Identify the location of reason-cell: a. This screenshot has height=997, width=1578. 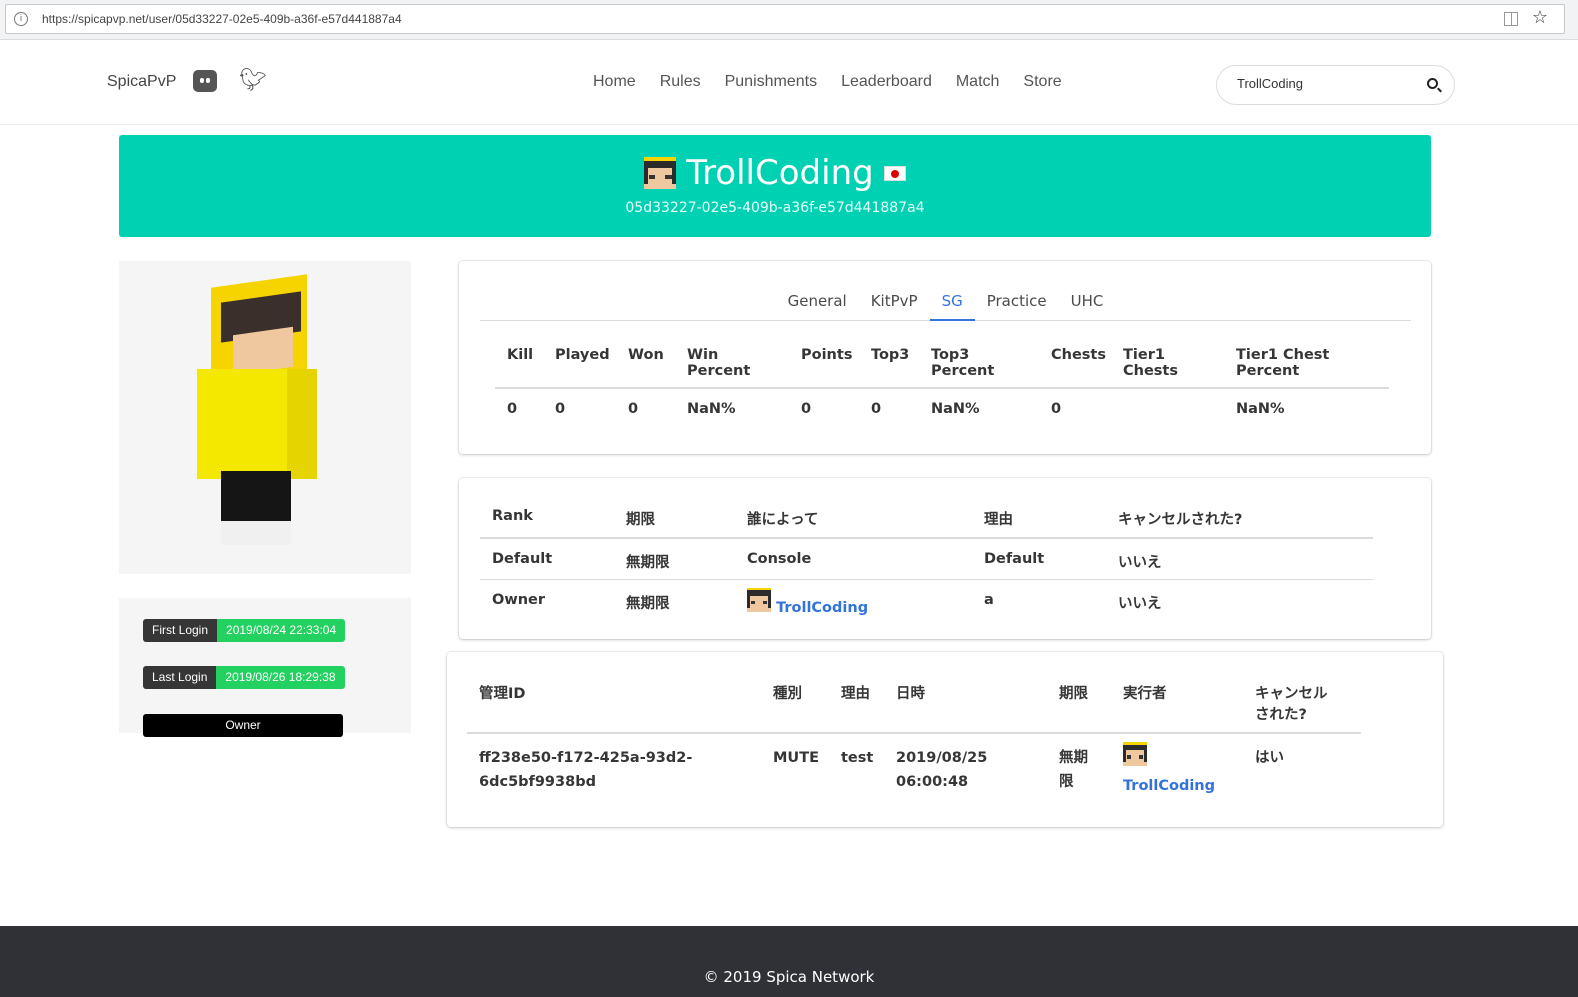
(989, 599).